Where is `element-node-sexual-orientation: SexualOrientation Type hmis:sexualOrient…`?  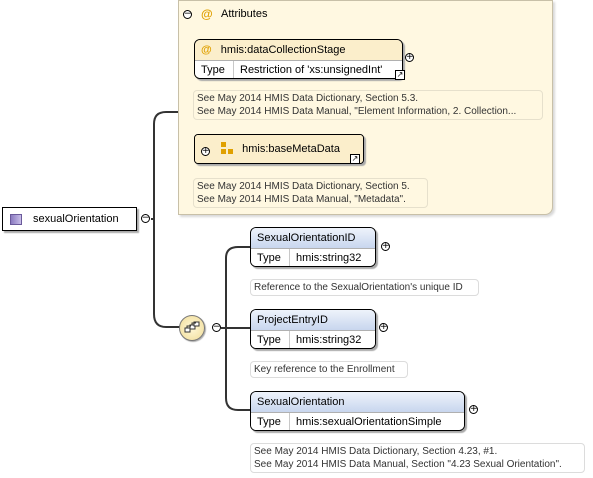 element-node-sexual-orientation: SexualOrientation Type hmis:sexualOrient… is located at coordinates (357, 411).